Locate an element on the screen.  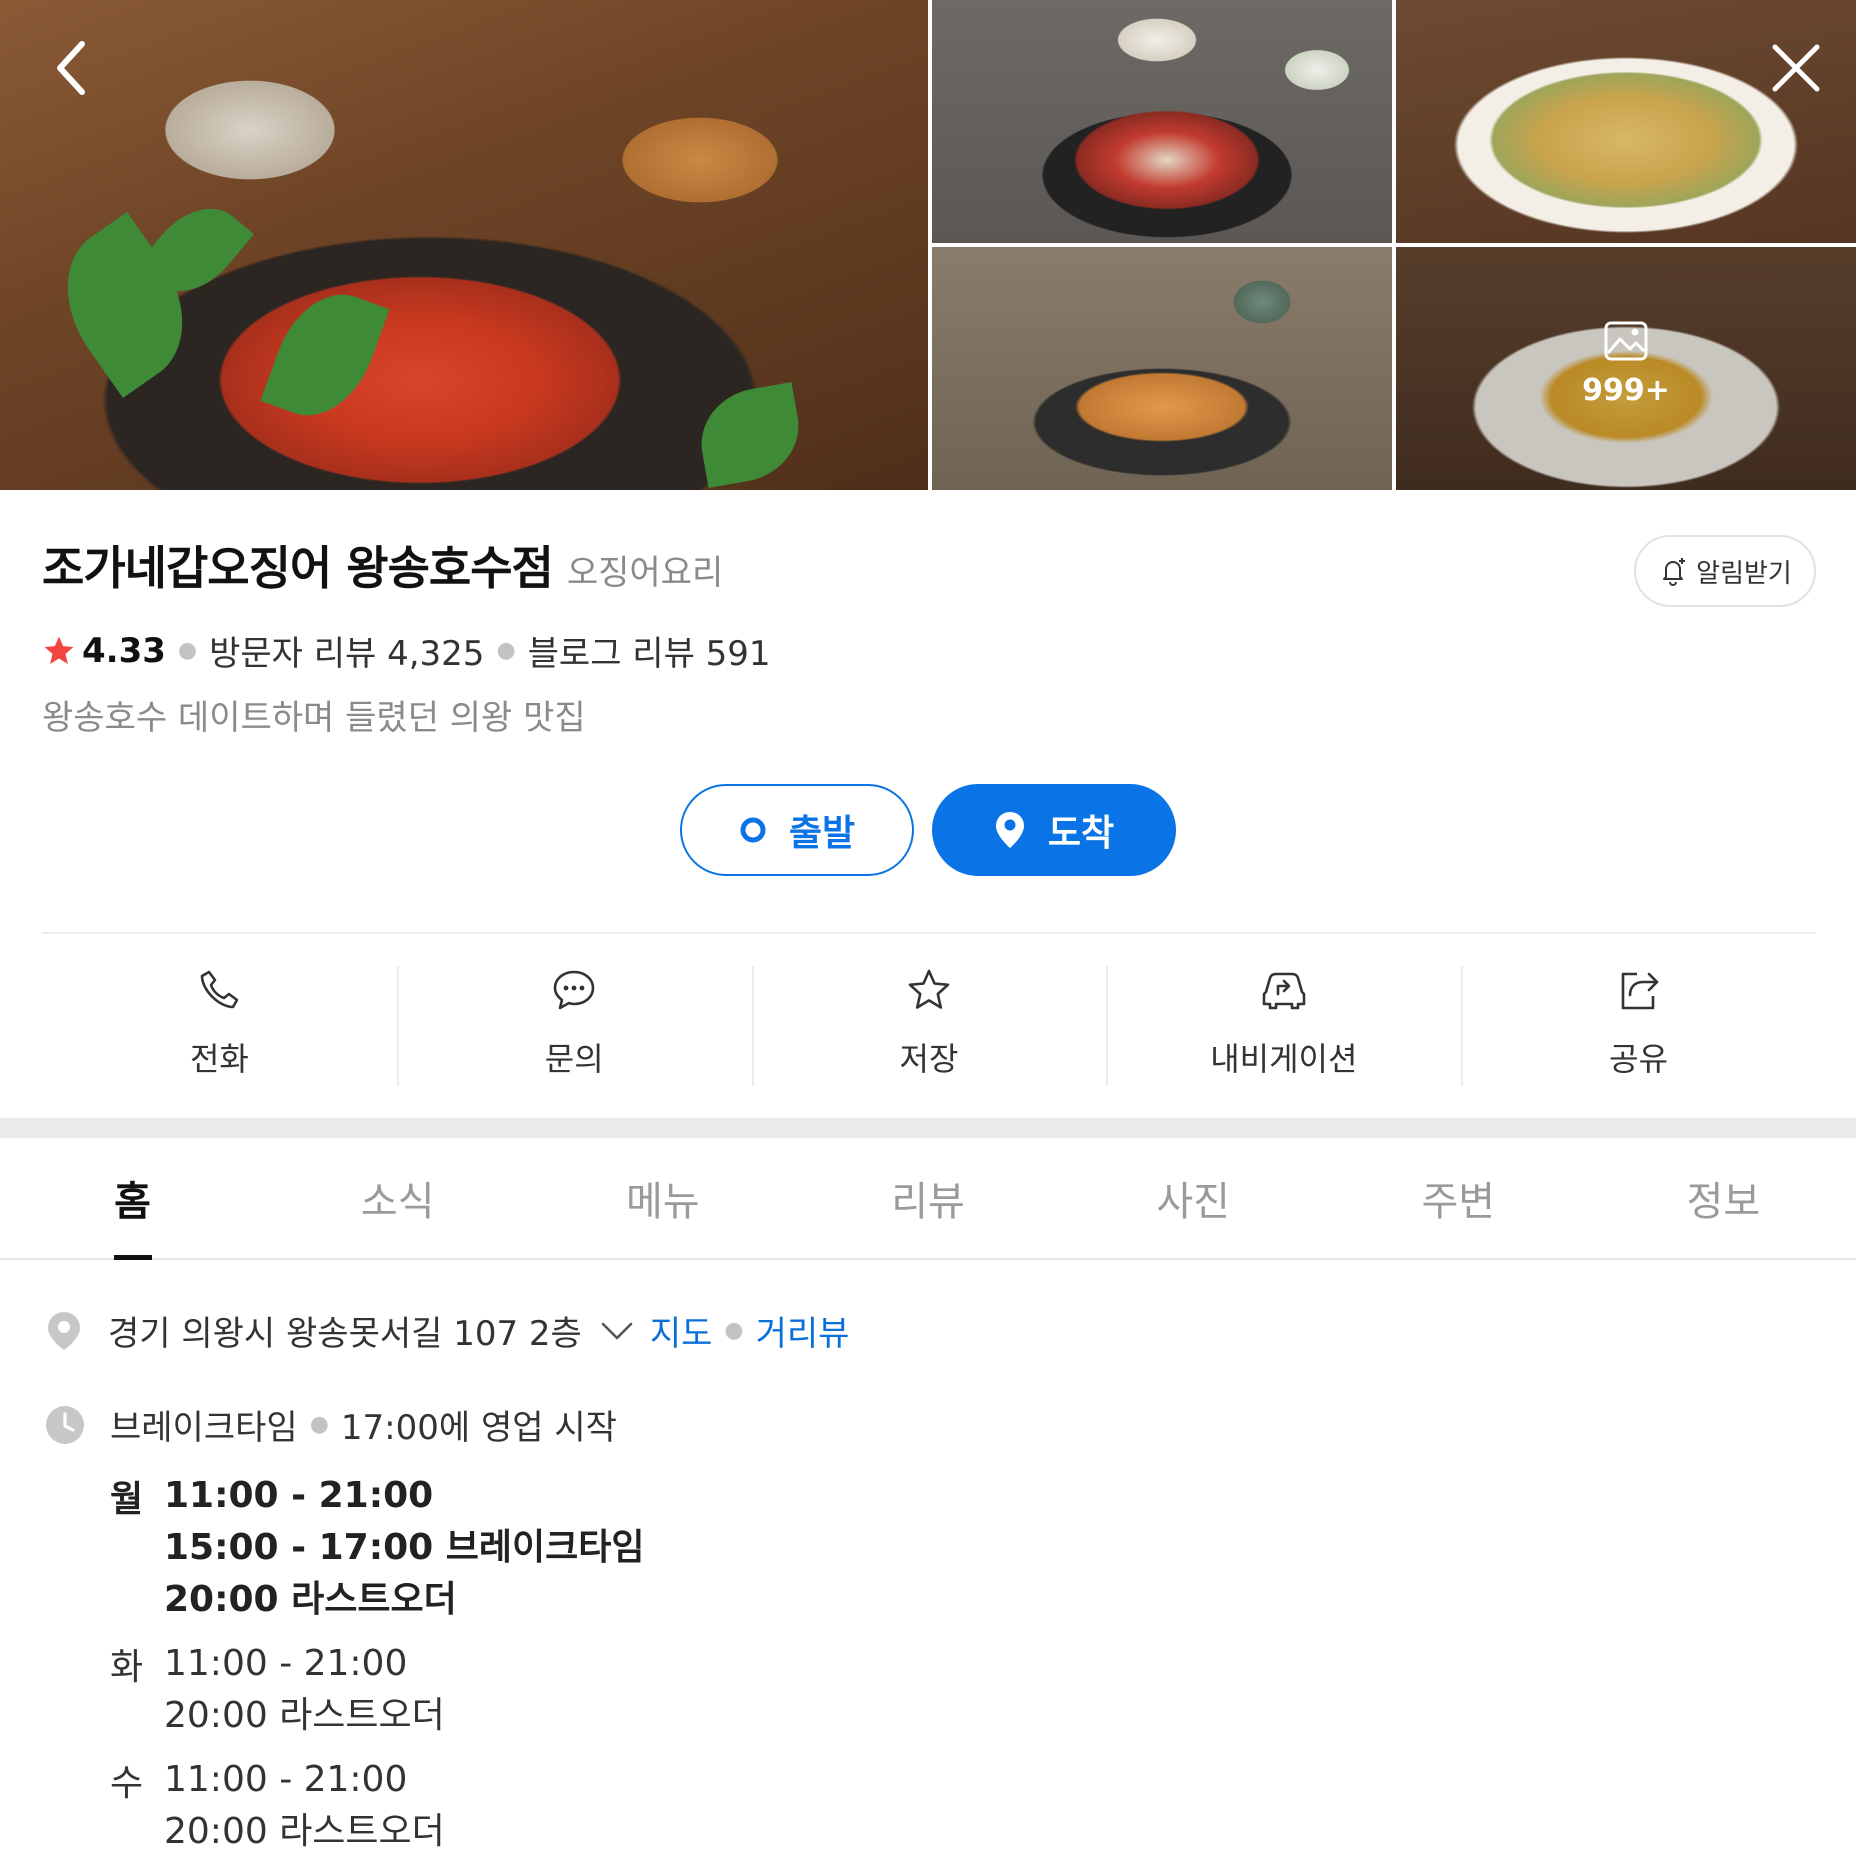
schedule-day-tue: 화 11:00 - 21:00 20:00 라스트오더 is located at coordinates (377, 1690).